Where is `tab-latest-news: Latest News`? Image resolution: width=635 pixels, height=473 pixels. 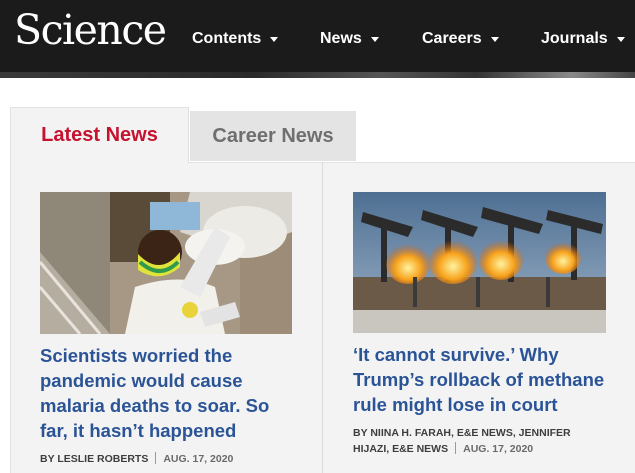
tab-latest-news: Latest News is located at coordinates (99, 135).